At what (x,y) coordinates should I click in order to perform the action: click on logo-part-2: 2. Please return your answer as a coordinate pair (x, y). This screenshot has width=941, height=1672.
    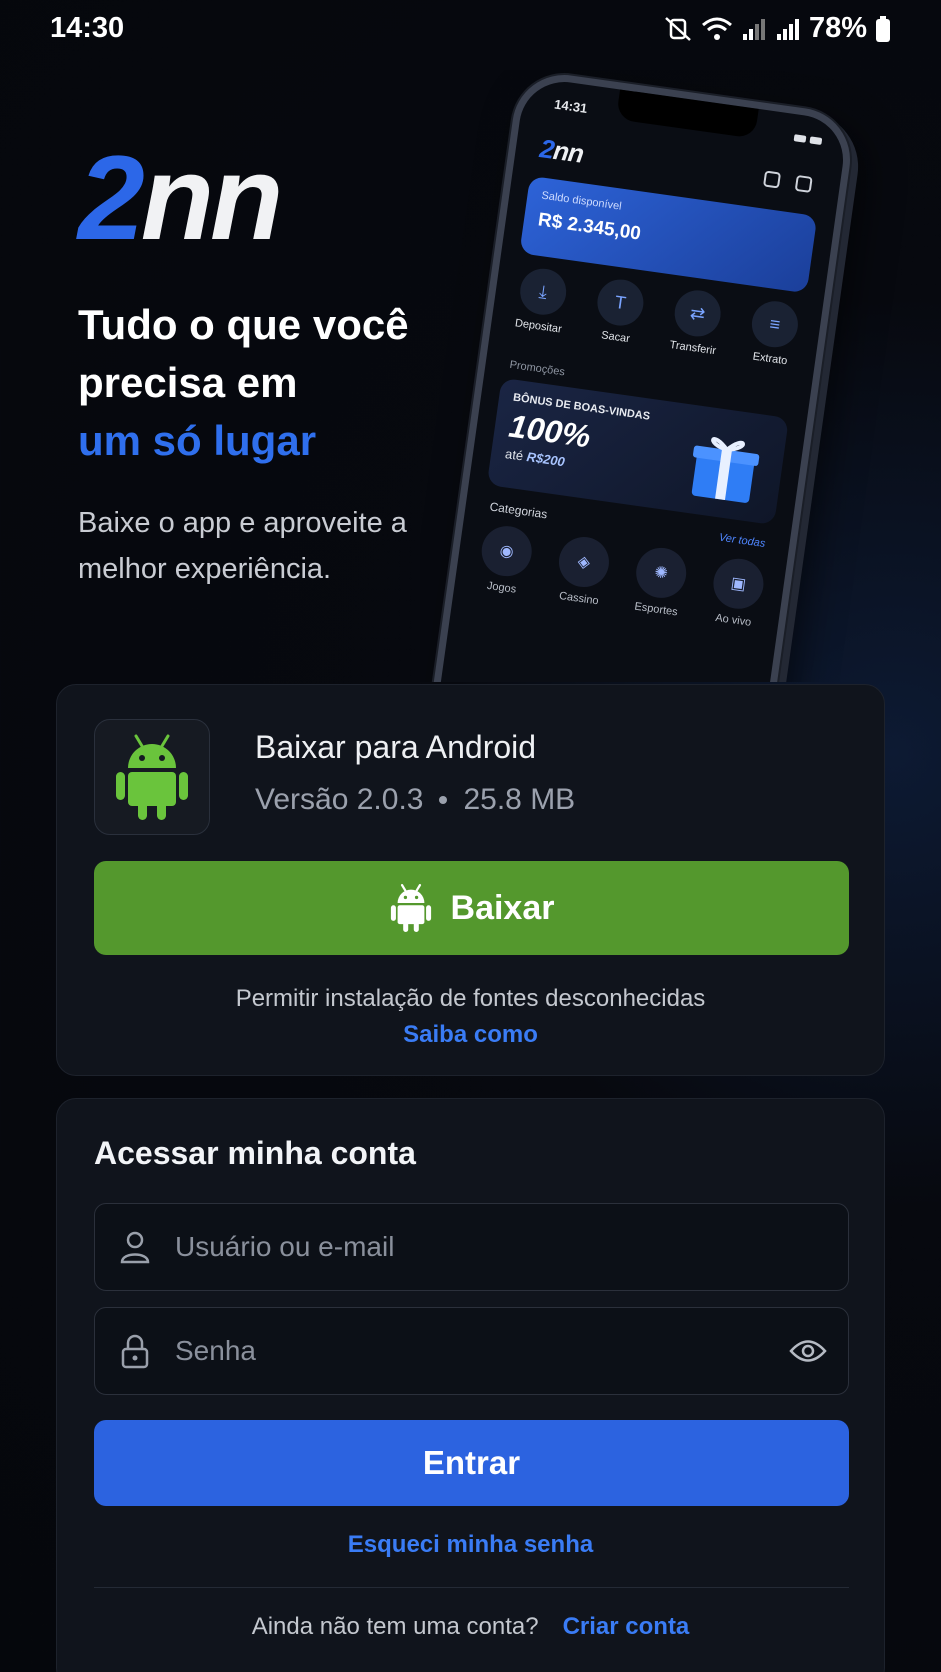
    Looking at the image, I should click on (111, 198).